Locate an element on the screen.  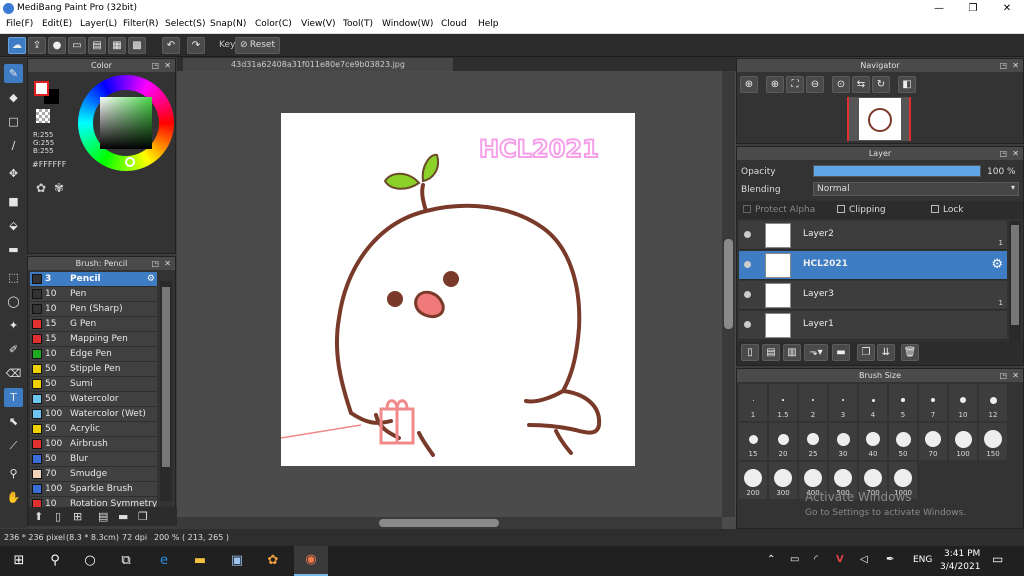
medibang-taskbar-icon: ◉ is located at coordinates (311, 561).